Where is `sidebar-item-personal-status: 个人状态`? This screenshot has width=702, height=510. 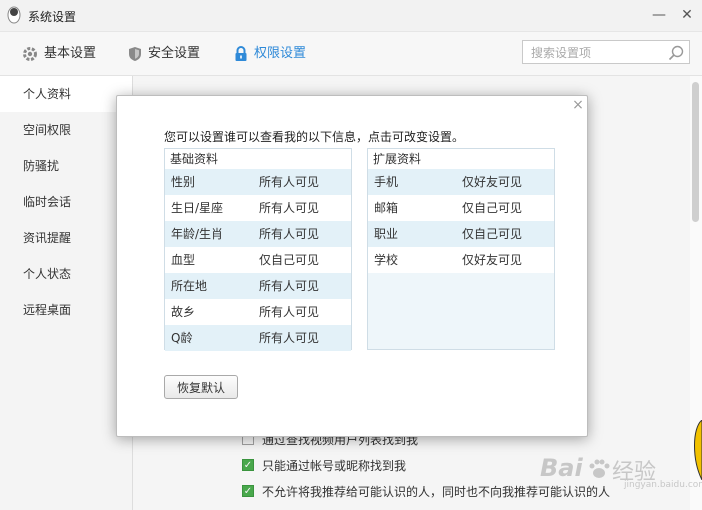
sidebar-item-personal-status: 个人状态 is located at coordinates (66, 274).